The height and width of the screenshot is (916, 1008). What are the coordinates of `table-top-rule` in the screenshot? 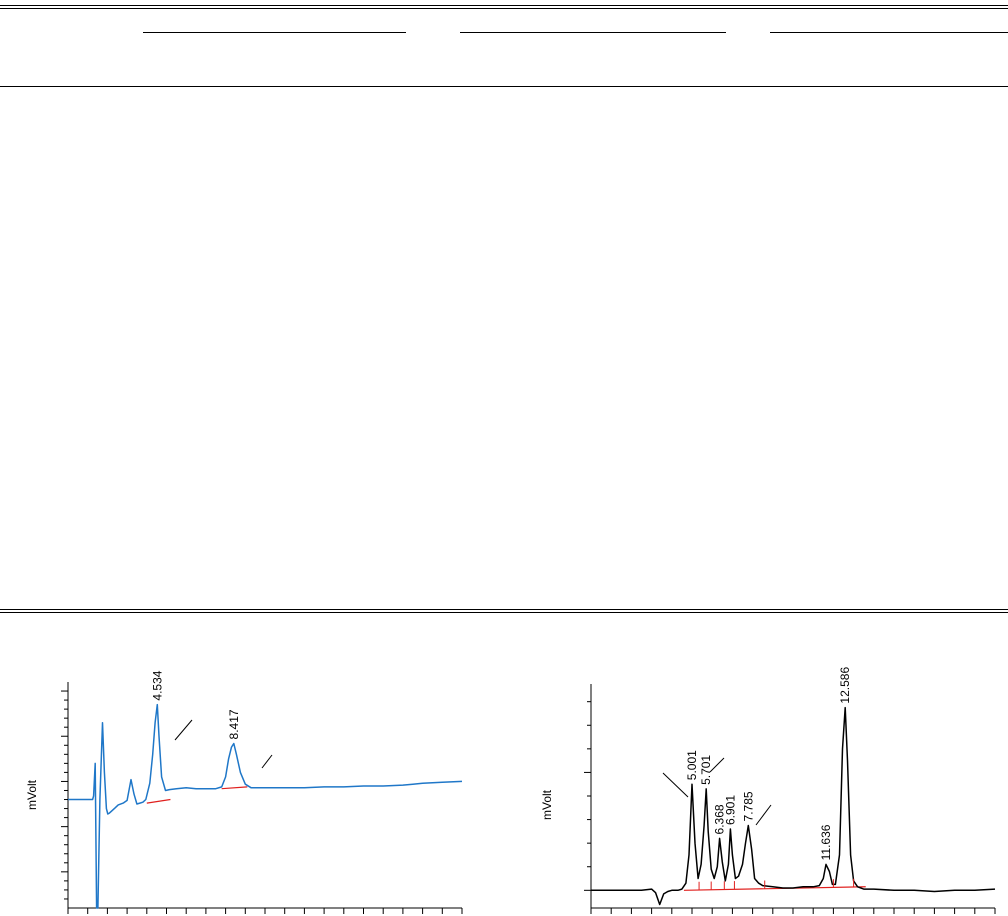 It's located at (504, 5).